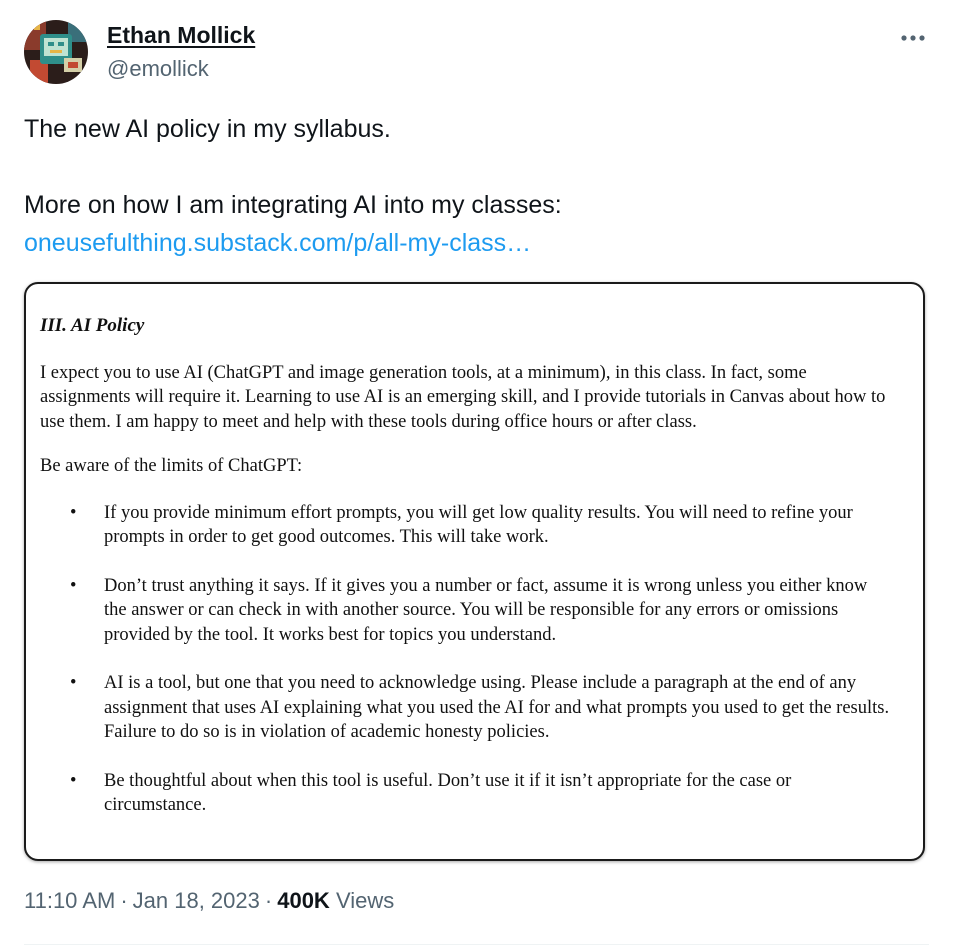  Describe the element at coordinates (171, 466) in the screenshot. I see `document-subheading: Be aware of the limits of ChatGPT:` at that location.